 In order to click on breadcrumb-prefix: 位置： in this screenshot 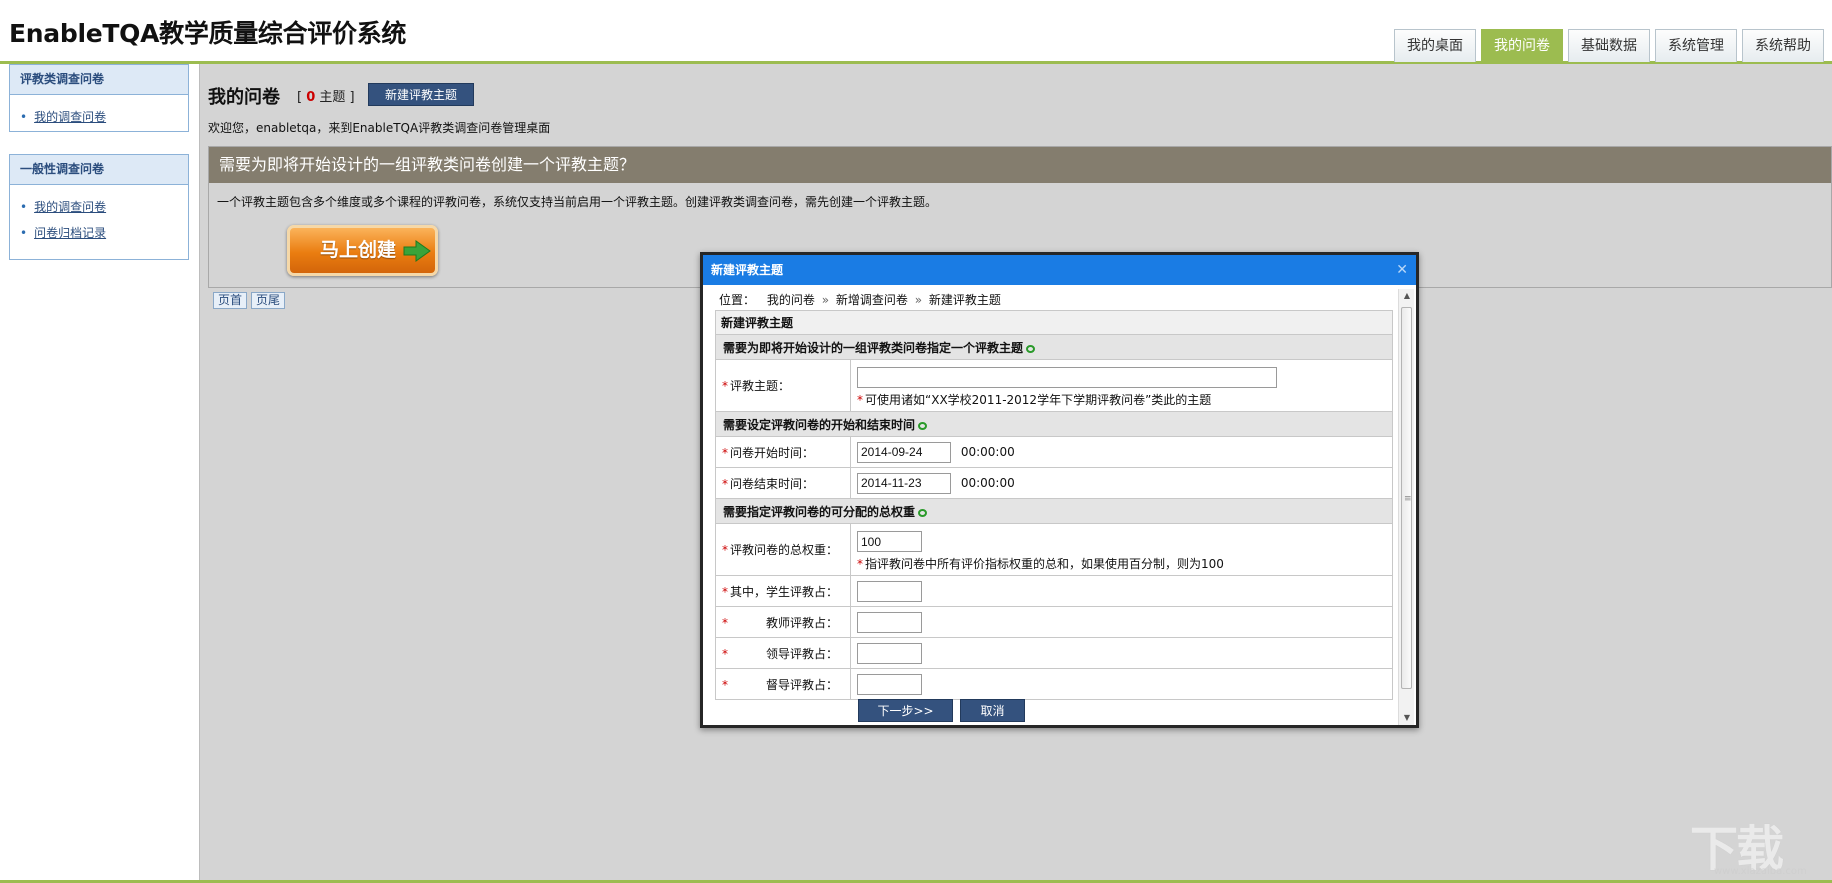, I will do `click(737, 300)`.